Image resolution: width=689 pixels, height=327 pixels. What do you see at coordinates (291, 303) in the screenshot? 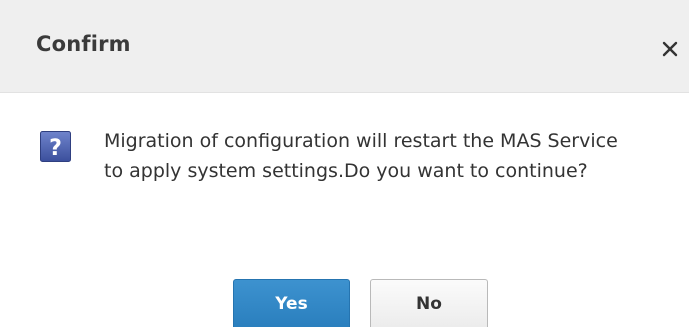
I see `yes-button: Yes` at bounding box center [291, 303].